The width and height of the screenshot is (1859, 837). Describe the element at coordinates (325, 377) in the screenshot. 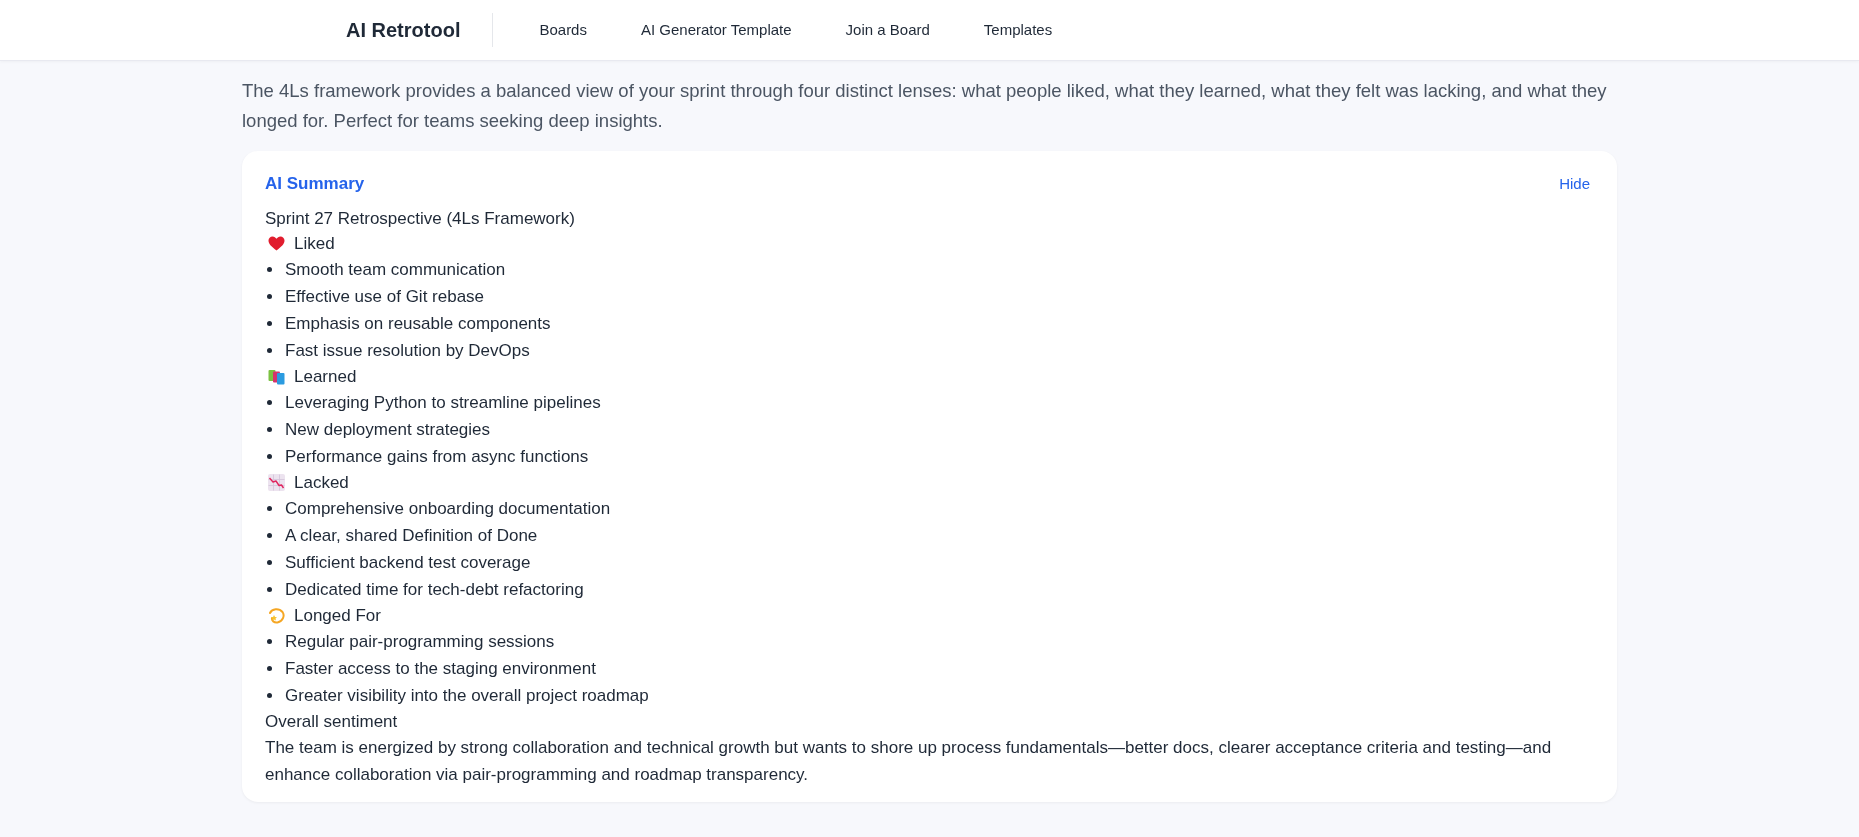

I see `section-title: Learned` at that location.